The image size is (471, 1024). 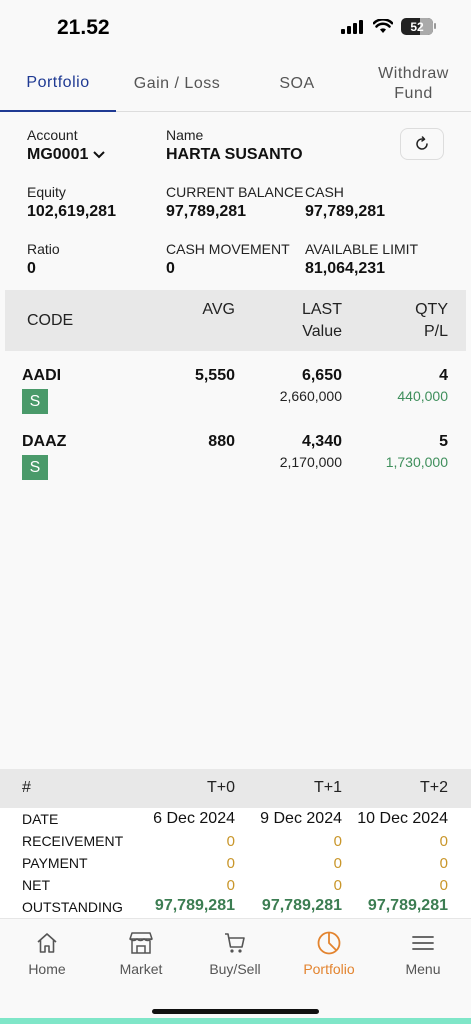 What do you see at coordinates (55, 863) in the screenshot?
I see `settle-label: PAYMENT` at bounding box center [55, 863].